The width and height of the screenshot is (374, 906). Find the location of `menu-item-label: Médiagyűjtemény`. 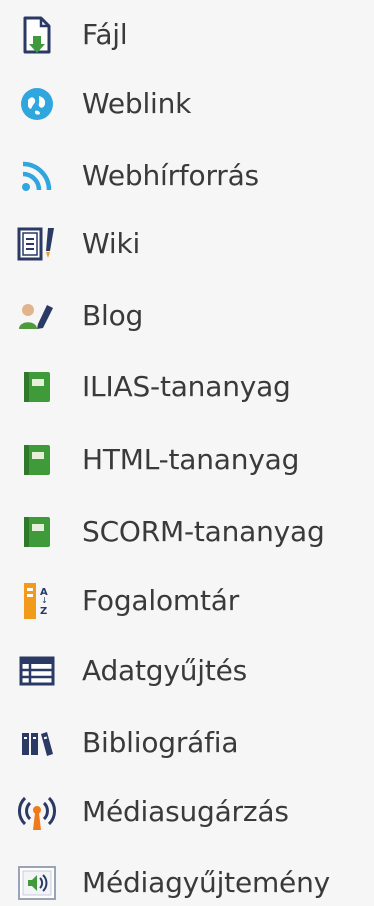

menu-item-label: Médiagyűjtemény is located at coordinates (206, 882).